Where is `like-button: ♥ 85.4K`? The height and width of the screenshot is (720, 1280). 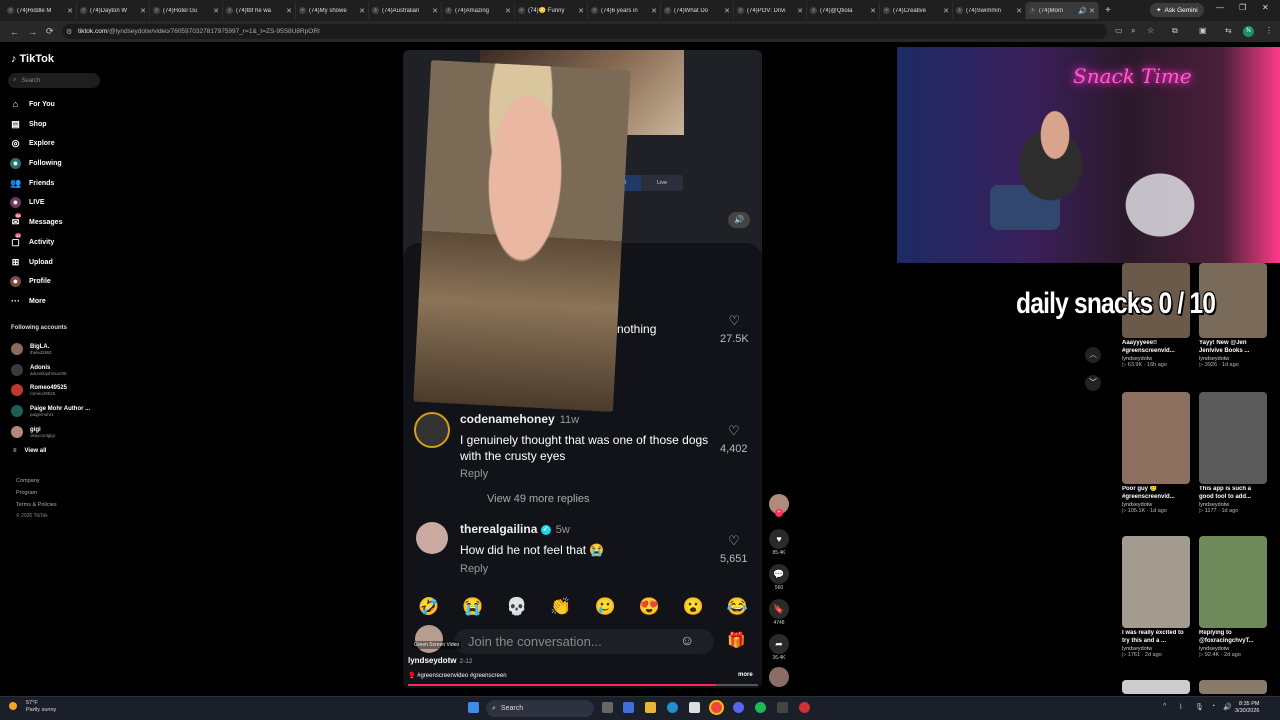 like-button: ♥ 85.4K is located at coordinates (779, 542).